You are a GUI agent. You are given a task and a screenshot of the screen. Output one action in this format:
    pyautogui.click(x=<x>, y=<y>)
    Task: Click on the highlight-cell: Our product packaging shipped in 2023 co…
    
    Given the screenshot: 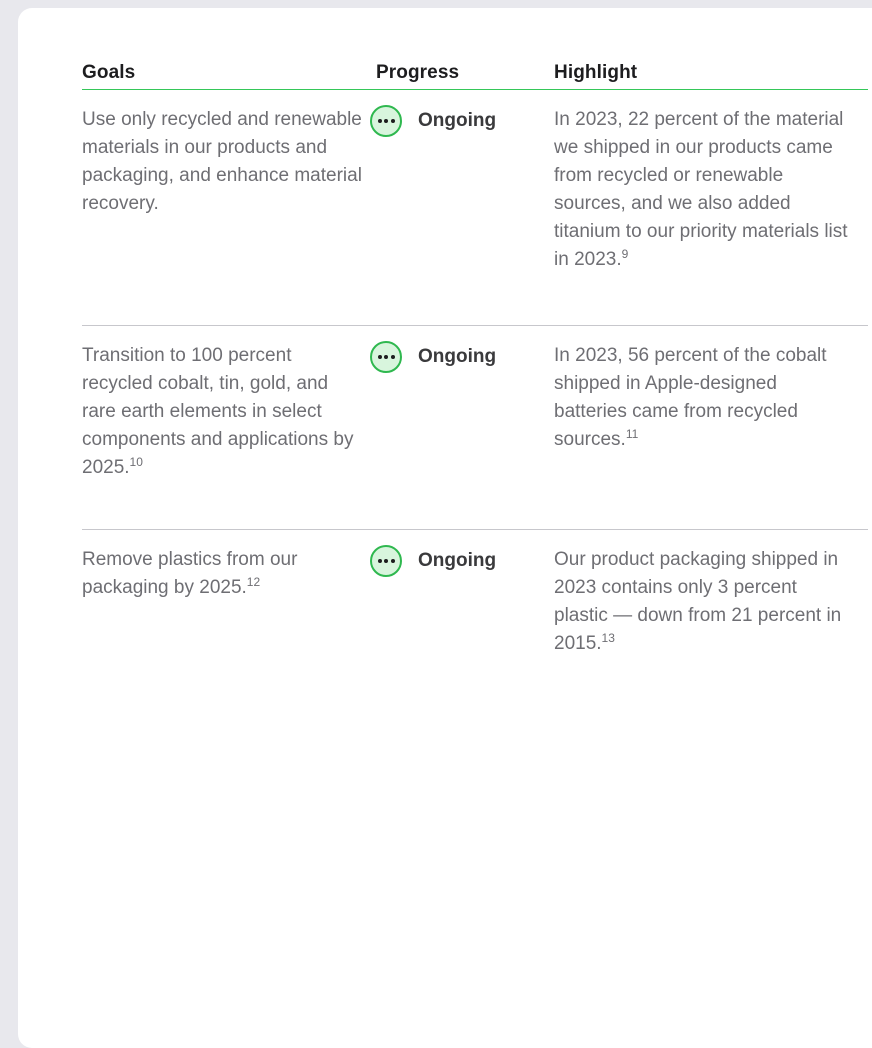 What is the action you would take?
    pyautogui.click(x=704, y=602)
    